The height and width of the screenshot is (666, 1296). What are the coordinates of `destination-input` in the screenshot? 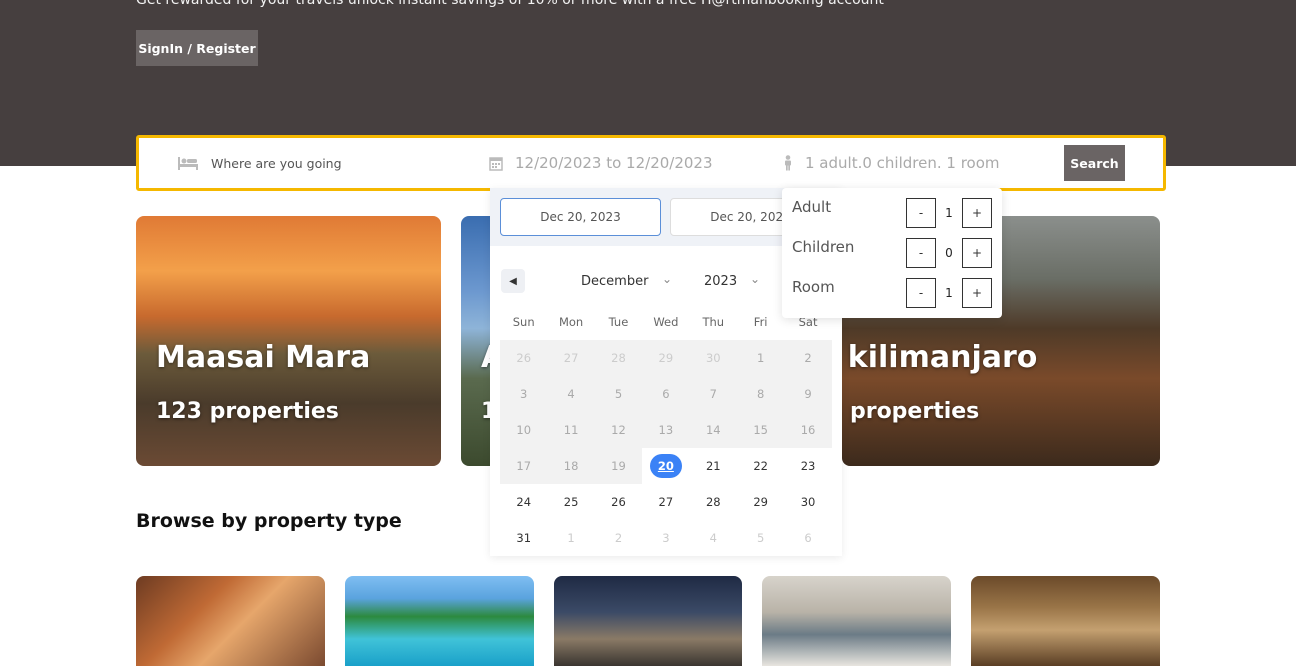 It's located at (336, 163).